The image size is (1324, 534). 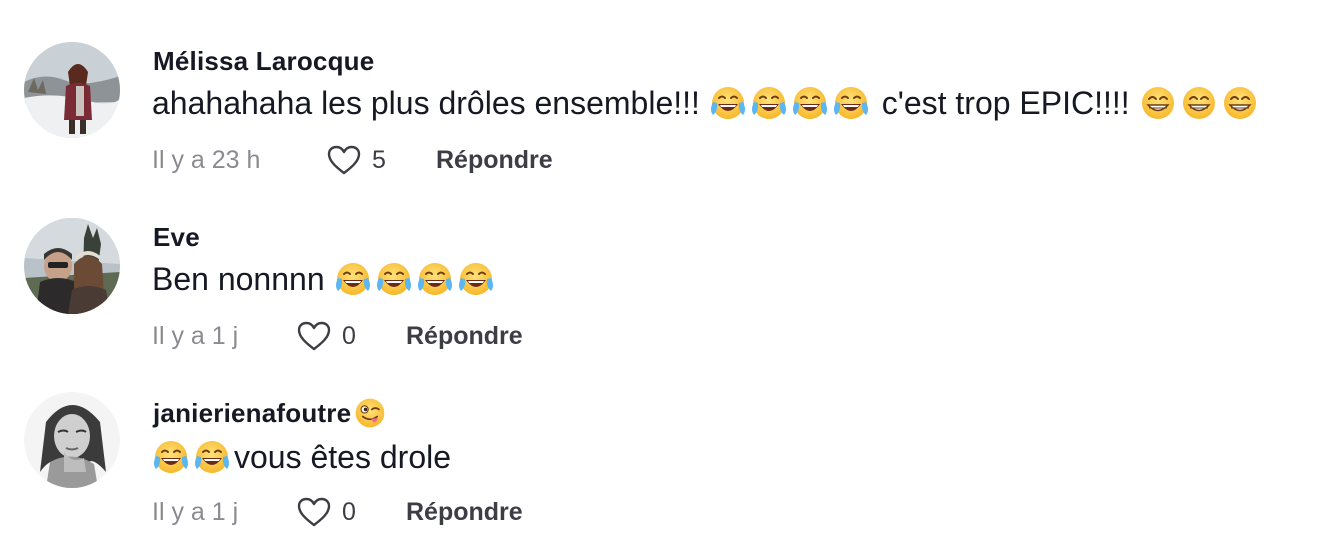 I want to click on comment-username: janierienafoutre, so click(x=270, y=413).